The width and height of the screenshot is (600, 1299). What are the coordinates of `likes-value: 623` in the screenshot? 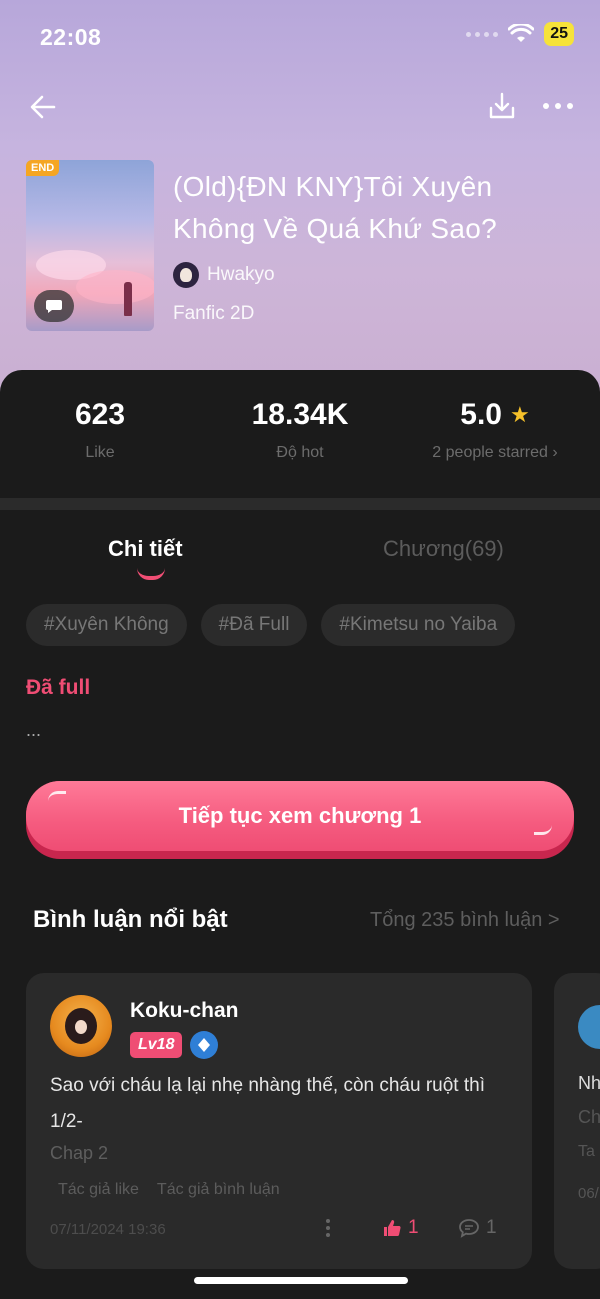 It's located at (100, 414).